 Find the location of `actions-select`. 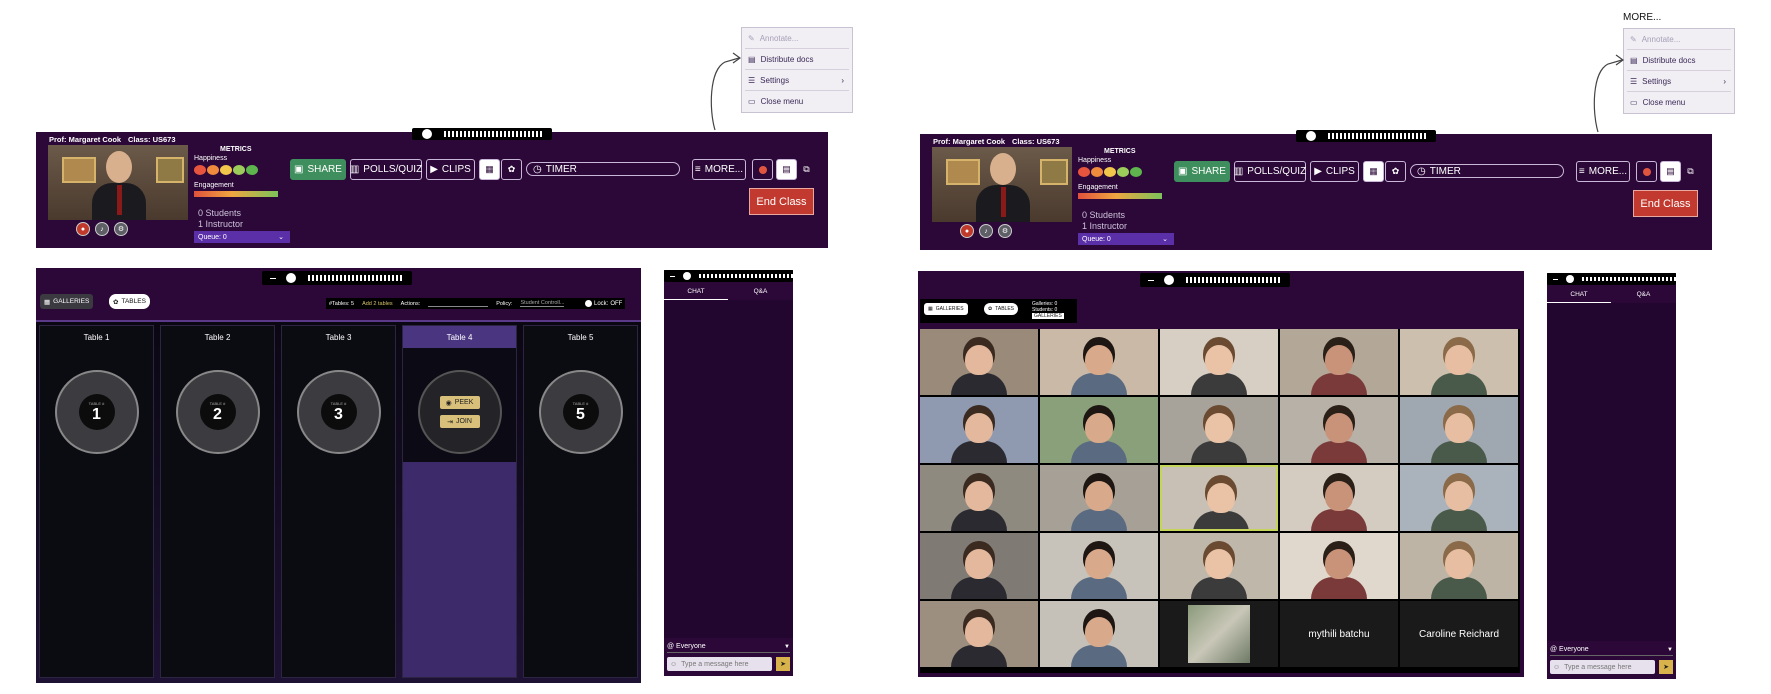

actions-select is located at coordinates (458, 303).